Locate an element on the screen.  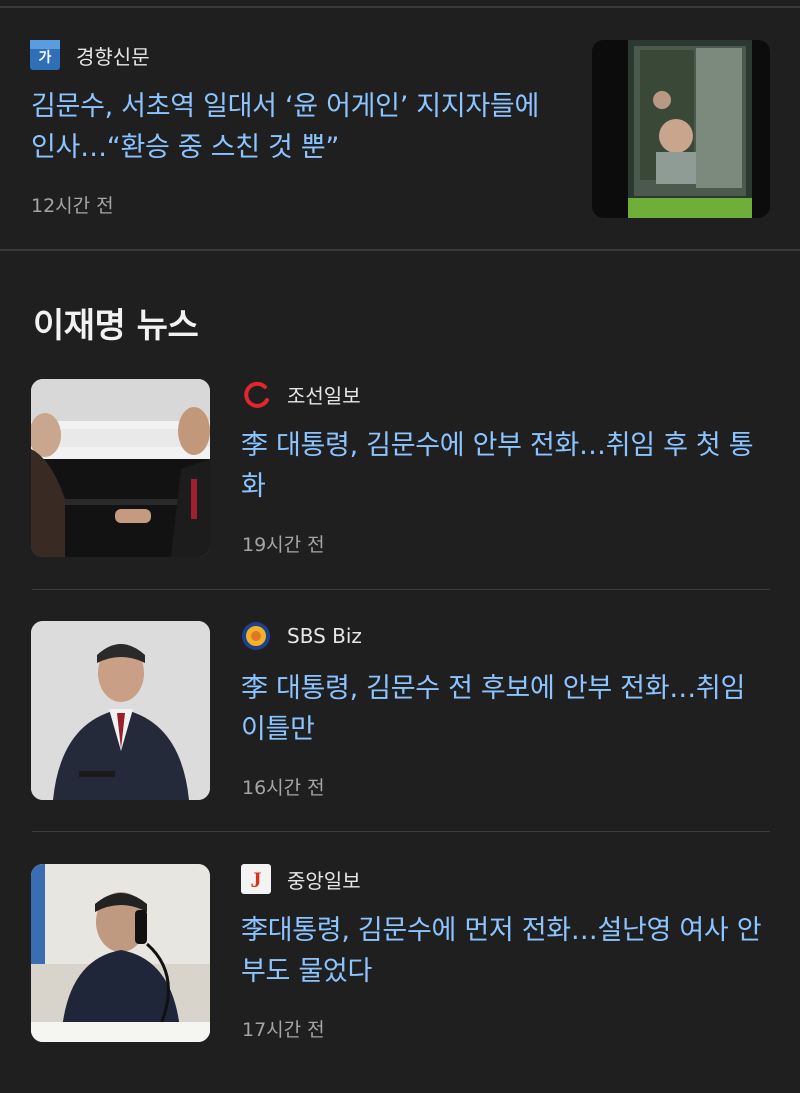
section-divider is located at coordinates (400, 250).